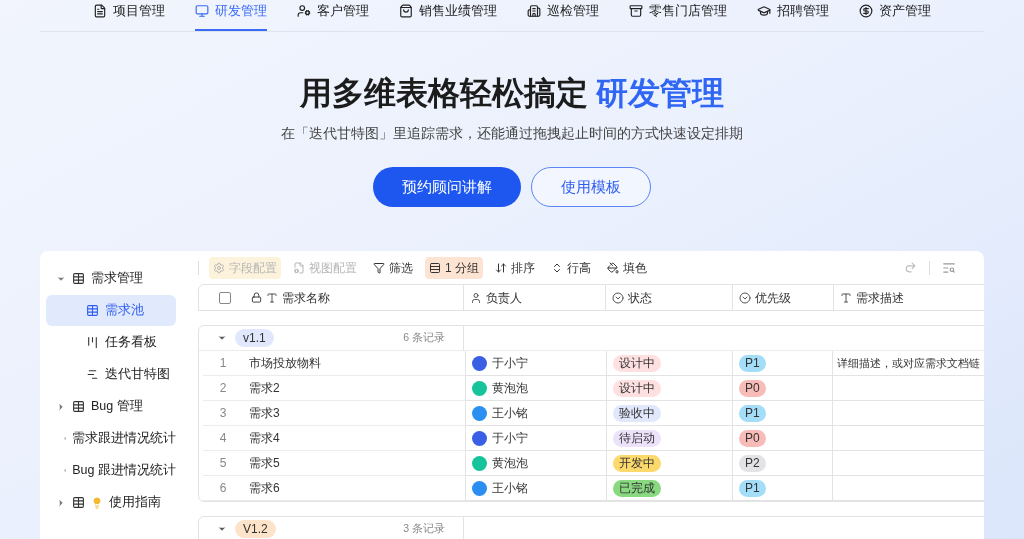  I want to click on nav-tab: 招聘管理, so click(793, 15).